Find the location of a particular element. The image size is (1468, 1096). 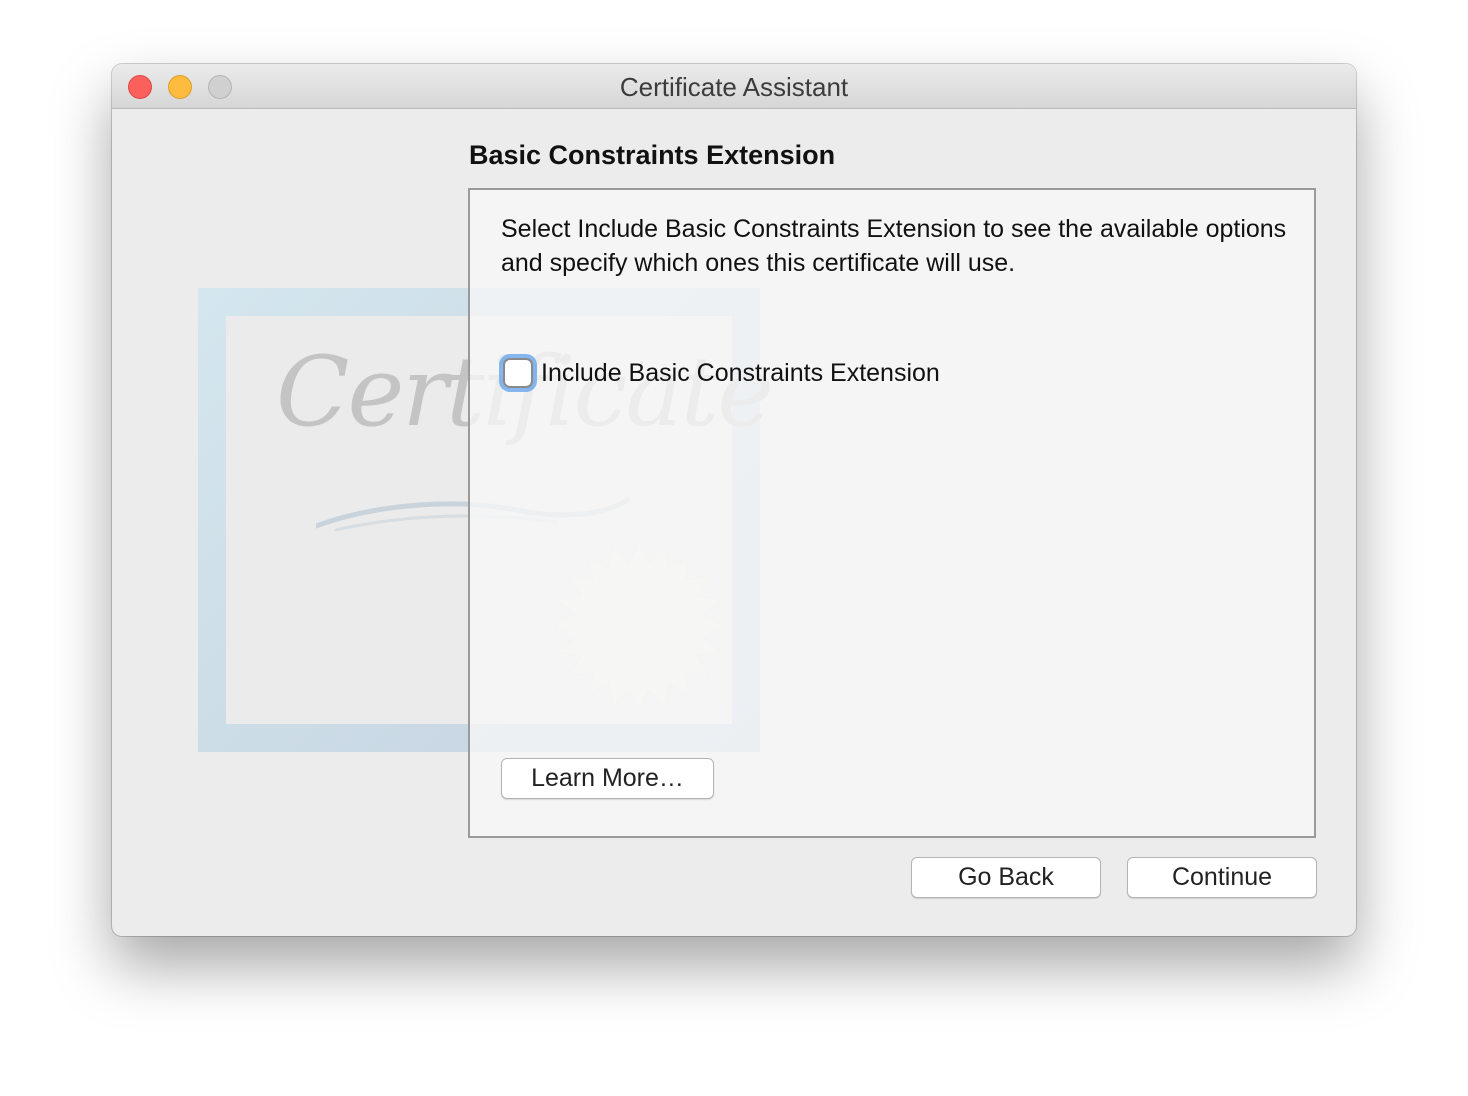

title-bar: Certificate Assistant is located at coordinates (734, 86).